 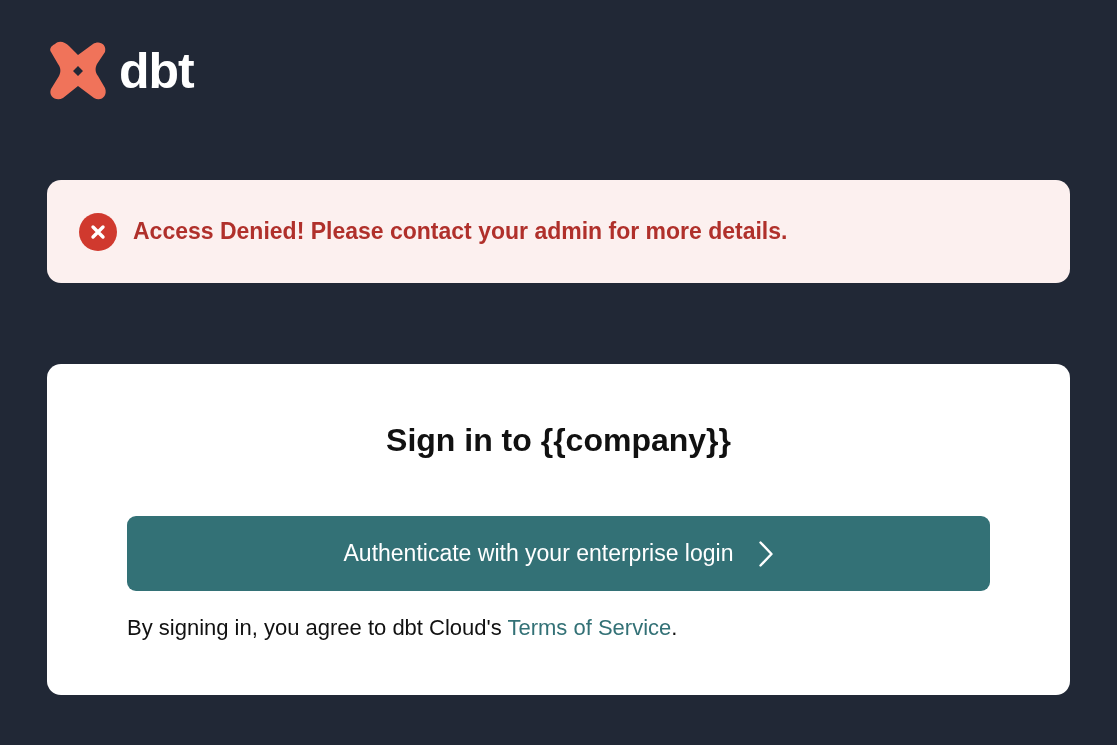 What do you see at coordinates (156, 71) in the screenshot?
I see `logo-wordmark: dbt` at bounding box center [156, 71].